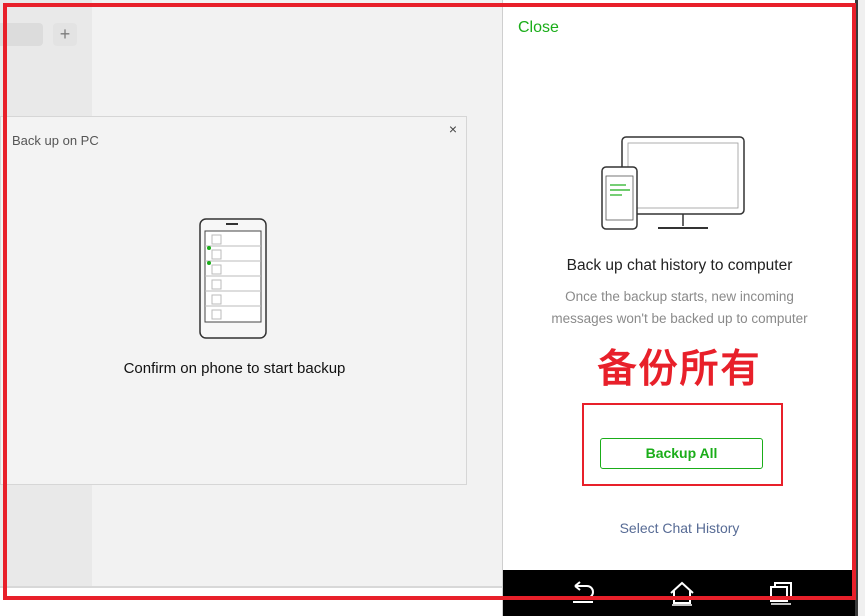 Image resolution: width=865 pixels, height=616 pixels. Describe the element at coordinates (453, 129) in the screenshot. I see `dialog-close-button: ×` at that location.